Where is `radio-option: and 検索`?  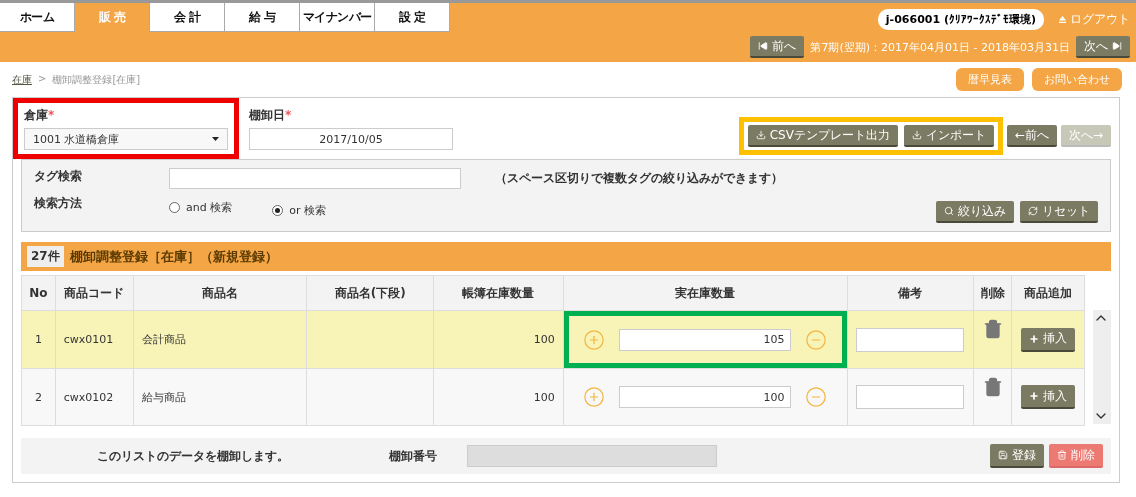 radio-option: and 検索 is located at coordinates (201, 207).